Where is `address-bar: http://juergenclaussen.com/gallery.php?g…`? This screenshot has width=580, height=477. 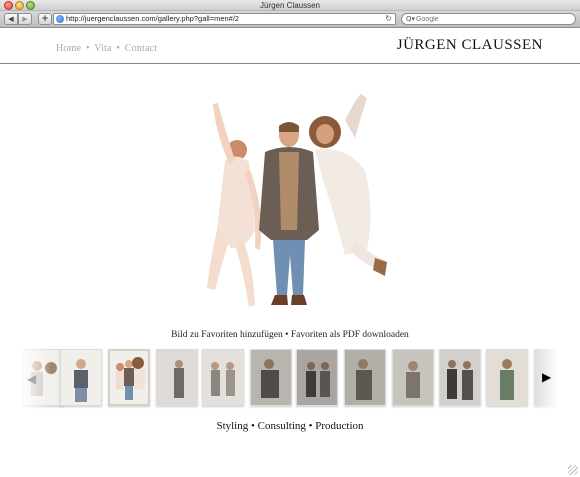
address-bar: http://juergenclaussen.com/gallery.php?g… is located at coordinates (224, 19).